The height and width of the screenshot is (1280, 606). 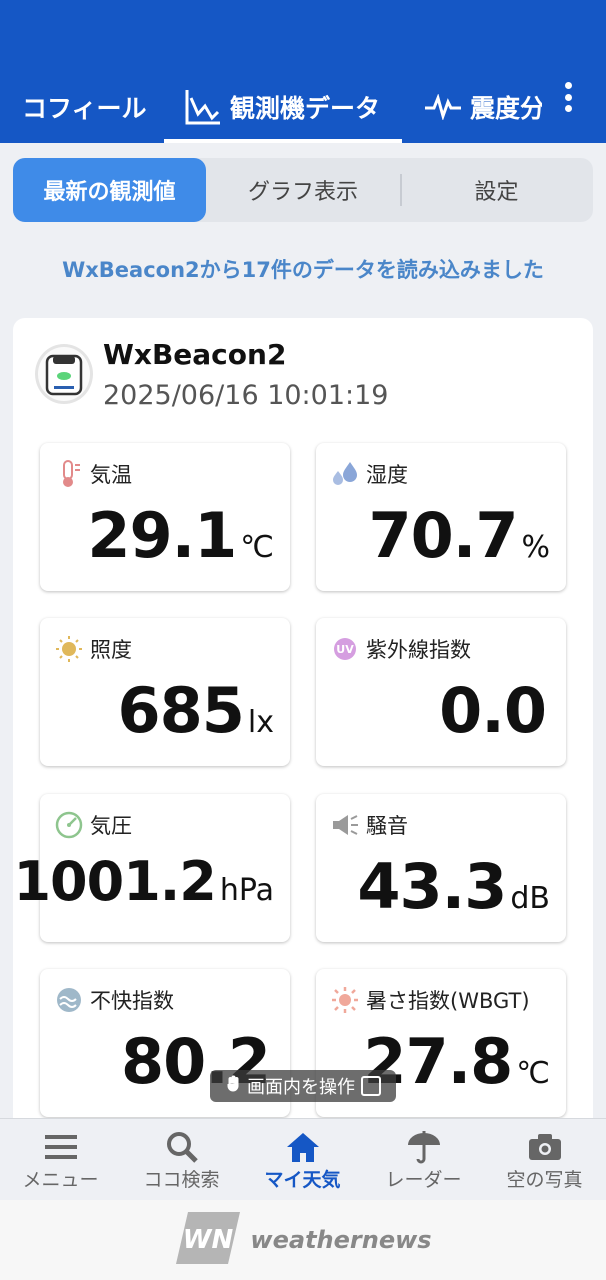 I want to click on hand-icon, so click(x=234, y=1086).